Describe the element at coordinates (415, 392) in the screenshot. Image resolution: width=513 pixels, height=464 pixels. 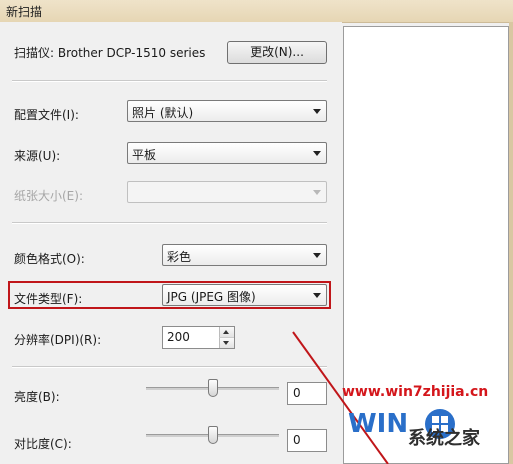
I see `watermark-url: www.win7zhijia.cn` at that location.